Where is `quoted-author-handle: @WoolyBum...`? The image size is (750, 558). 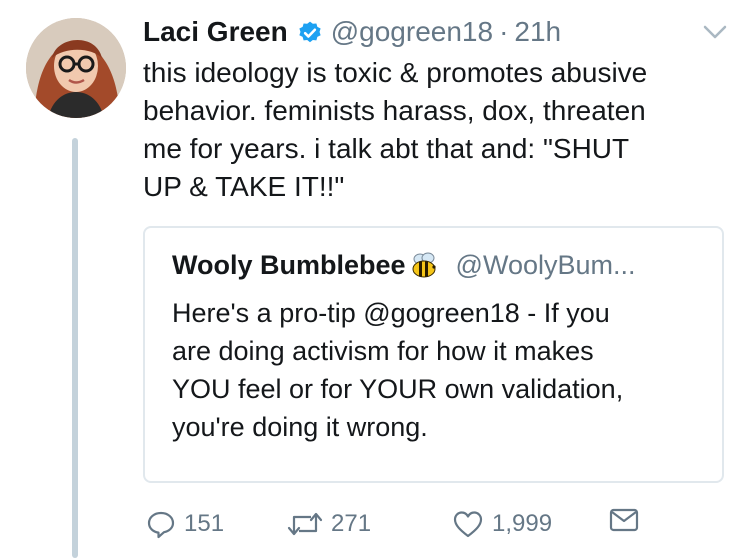
quoted-author-handle: @WoolyBum... is located at coordinates (545, 265).